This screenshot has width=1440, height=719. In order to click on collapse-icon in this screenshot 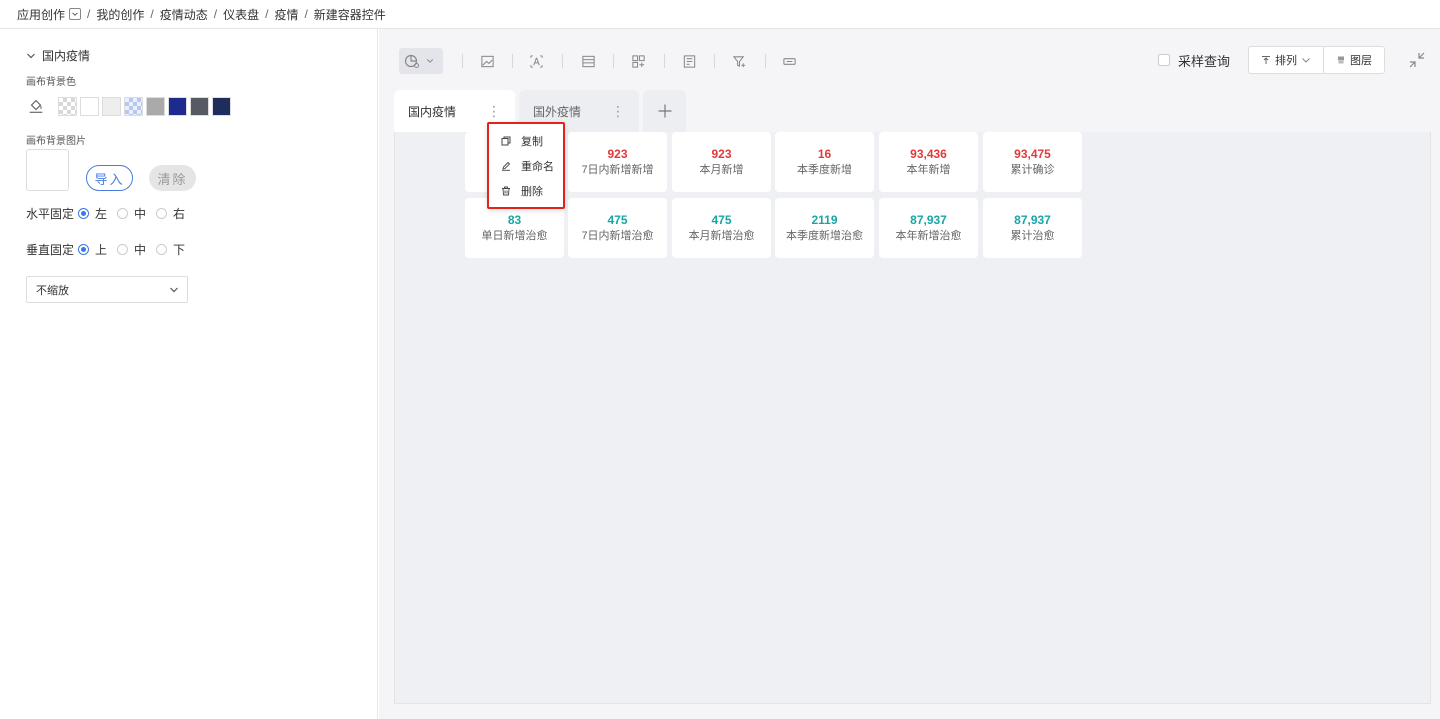, I will do `click(1417, 60)`.